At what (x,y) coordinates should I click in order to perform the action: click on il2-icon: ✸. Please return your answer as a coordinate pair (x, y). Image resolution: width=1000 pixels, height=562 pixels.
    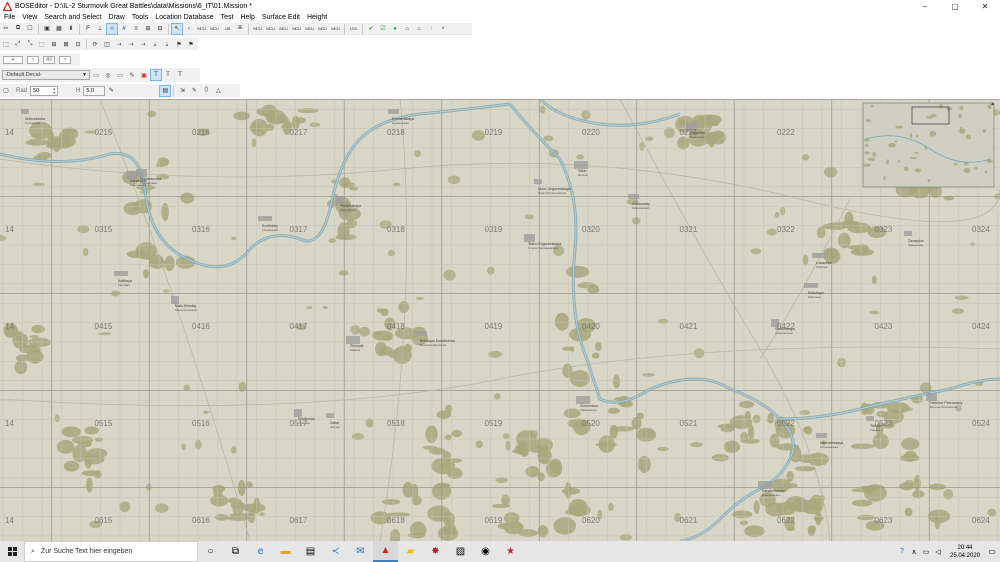
    Looking at the image, I should click on (435, 551).